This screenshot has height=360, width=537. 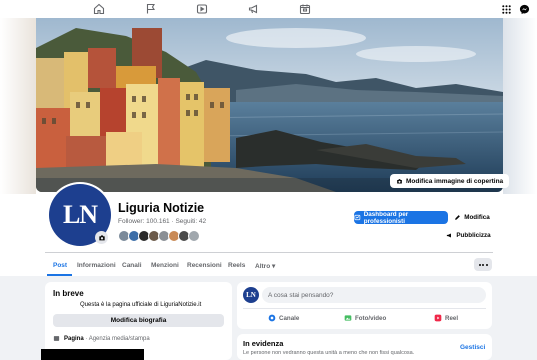 What do you see at coordinates (289, 318) in the screenshot?
I see `channel-label: Canale` at bounding box center [289, 318].